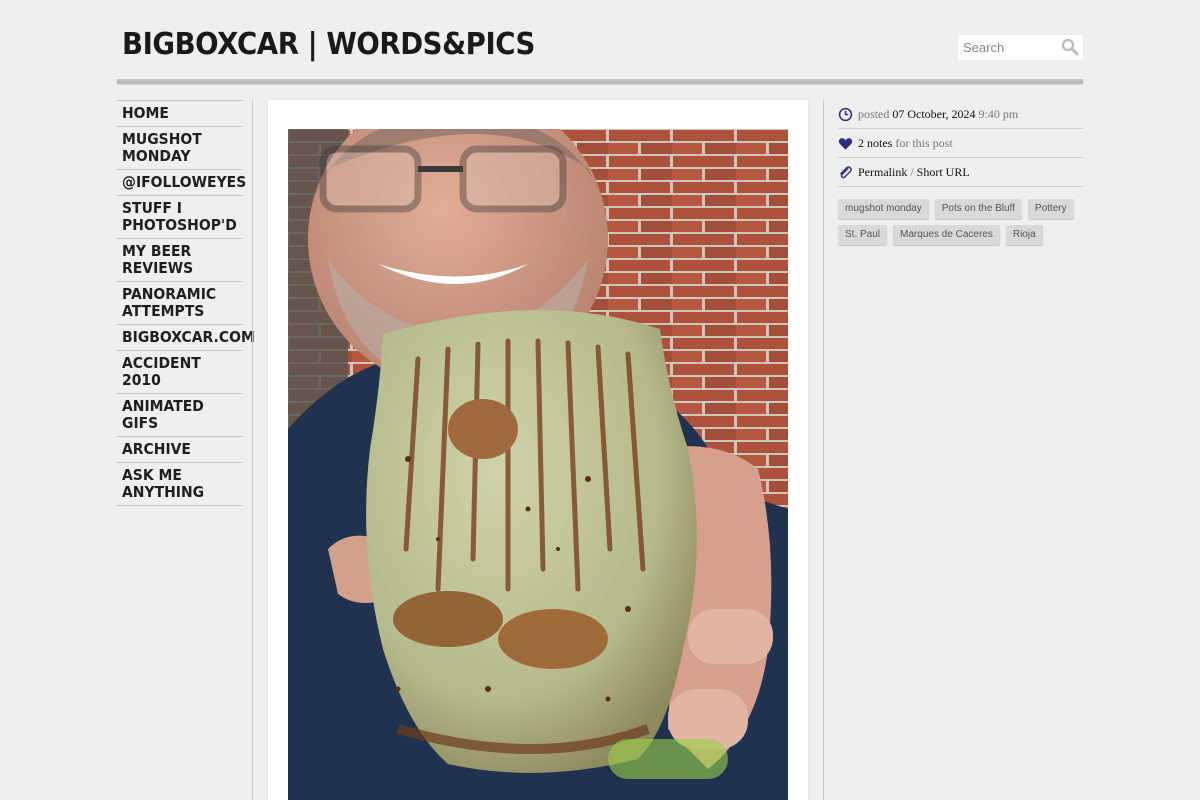 The width and height of the screenshot is (1200, 800). Describe the element at coordinates (179, 414) in the screenshot. I see `nav-item-animated-gifs: ANIMATED GIFS` at that location.